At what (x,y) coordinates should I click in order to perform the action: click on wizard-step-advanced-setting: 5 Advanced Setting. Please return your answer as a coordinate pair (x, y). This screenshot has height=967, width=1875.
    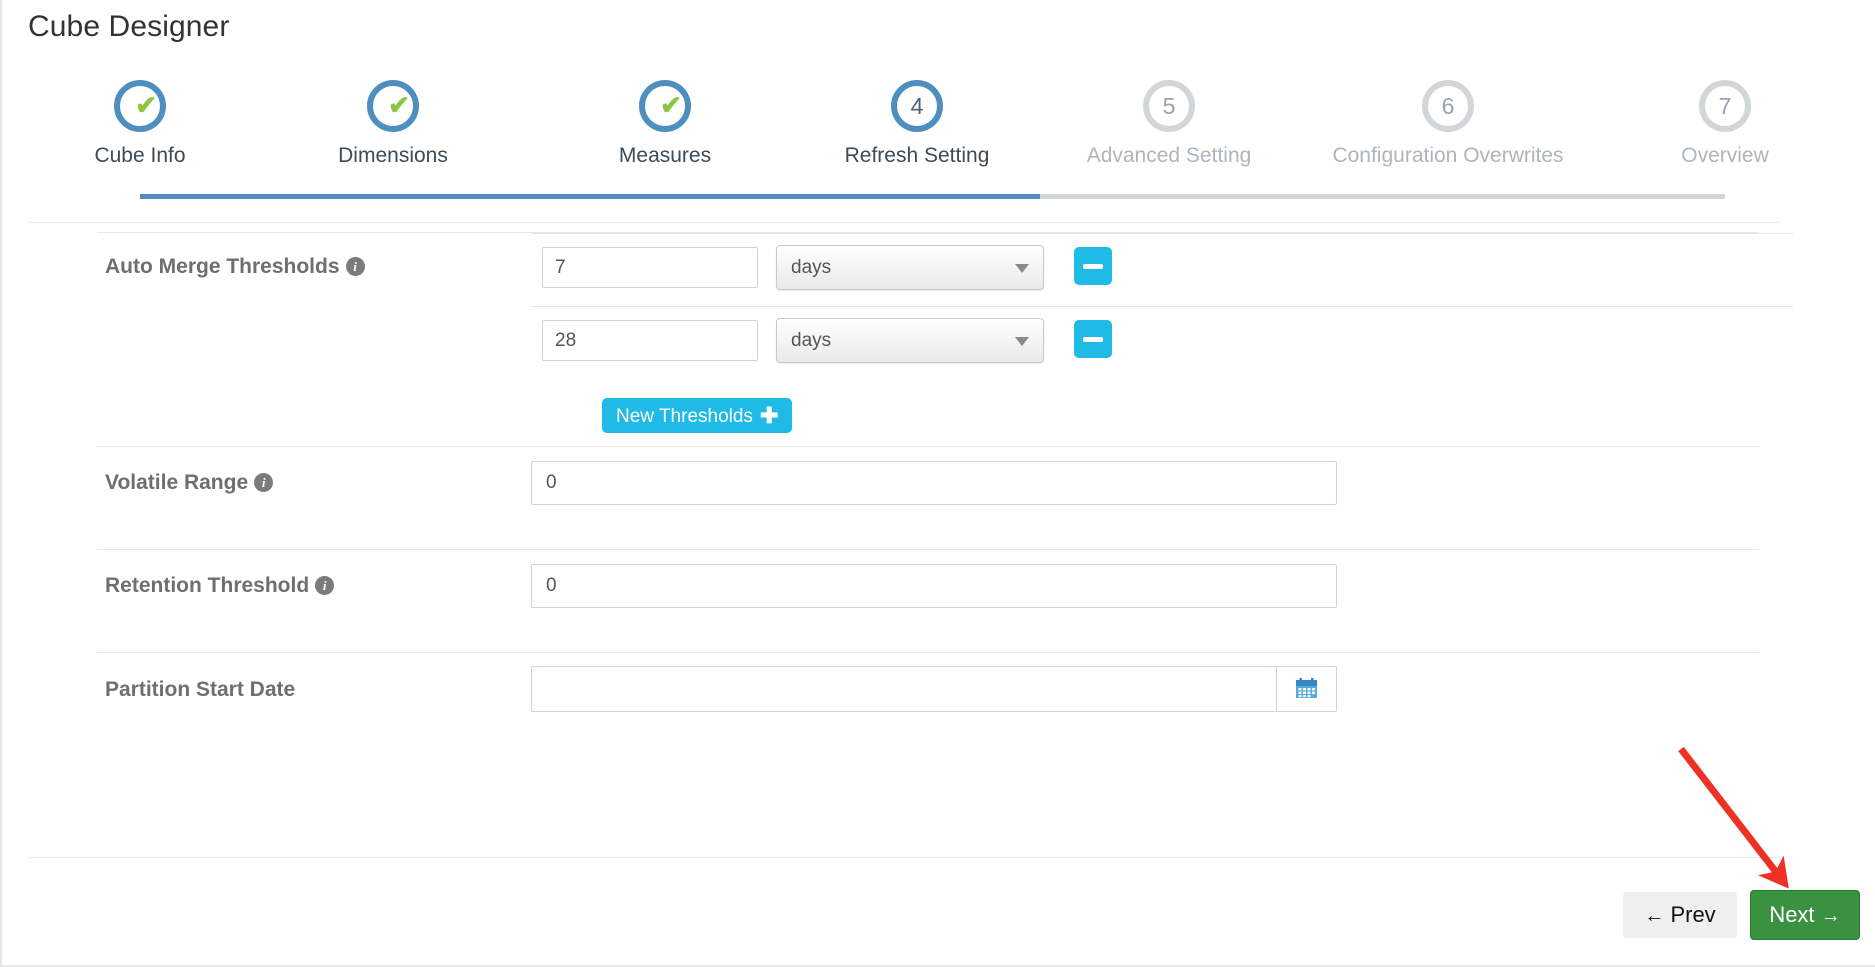
    Looking at the image, I should click on (1169, 124).